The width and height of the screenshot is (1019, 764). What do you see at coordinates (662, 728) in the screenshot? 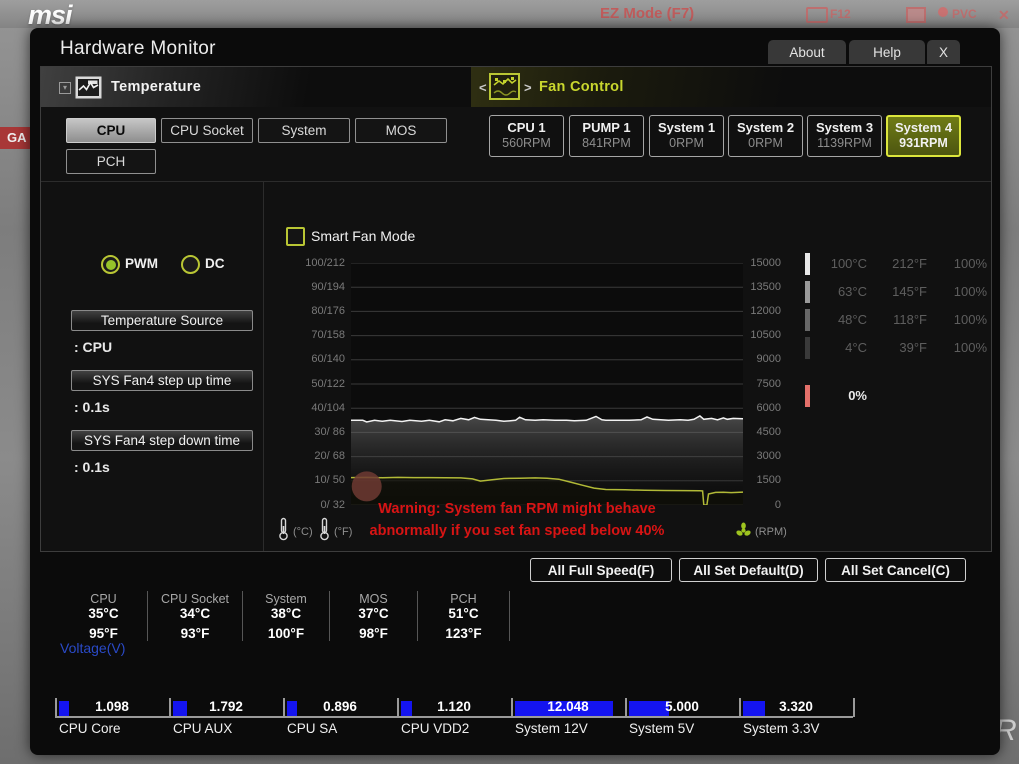
I see `voltage-label-system-5v: System 5V` at bounding box center [662, 728].